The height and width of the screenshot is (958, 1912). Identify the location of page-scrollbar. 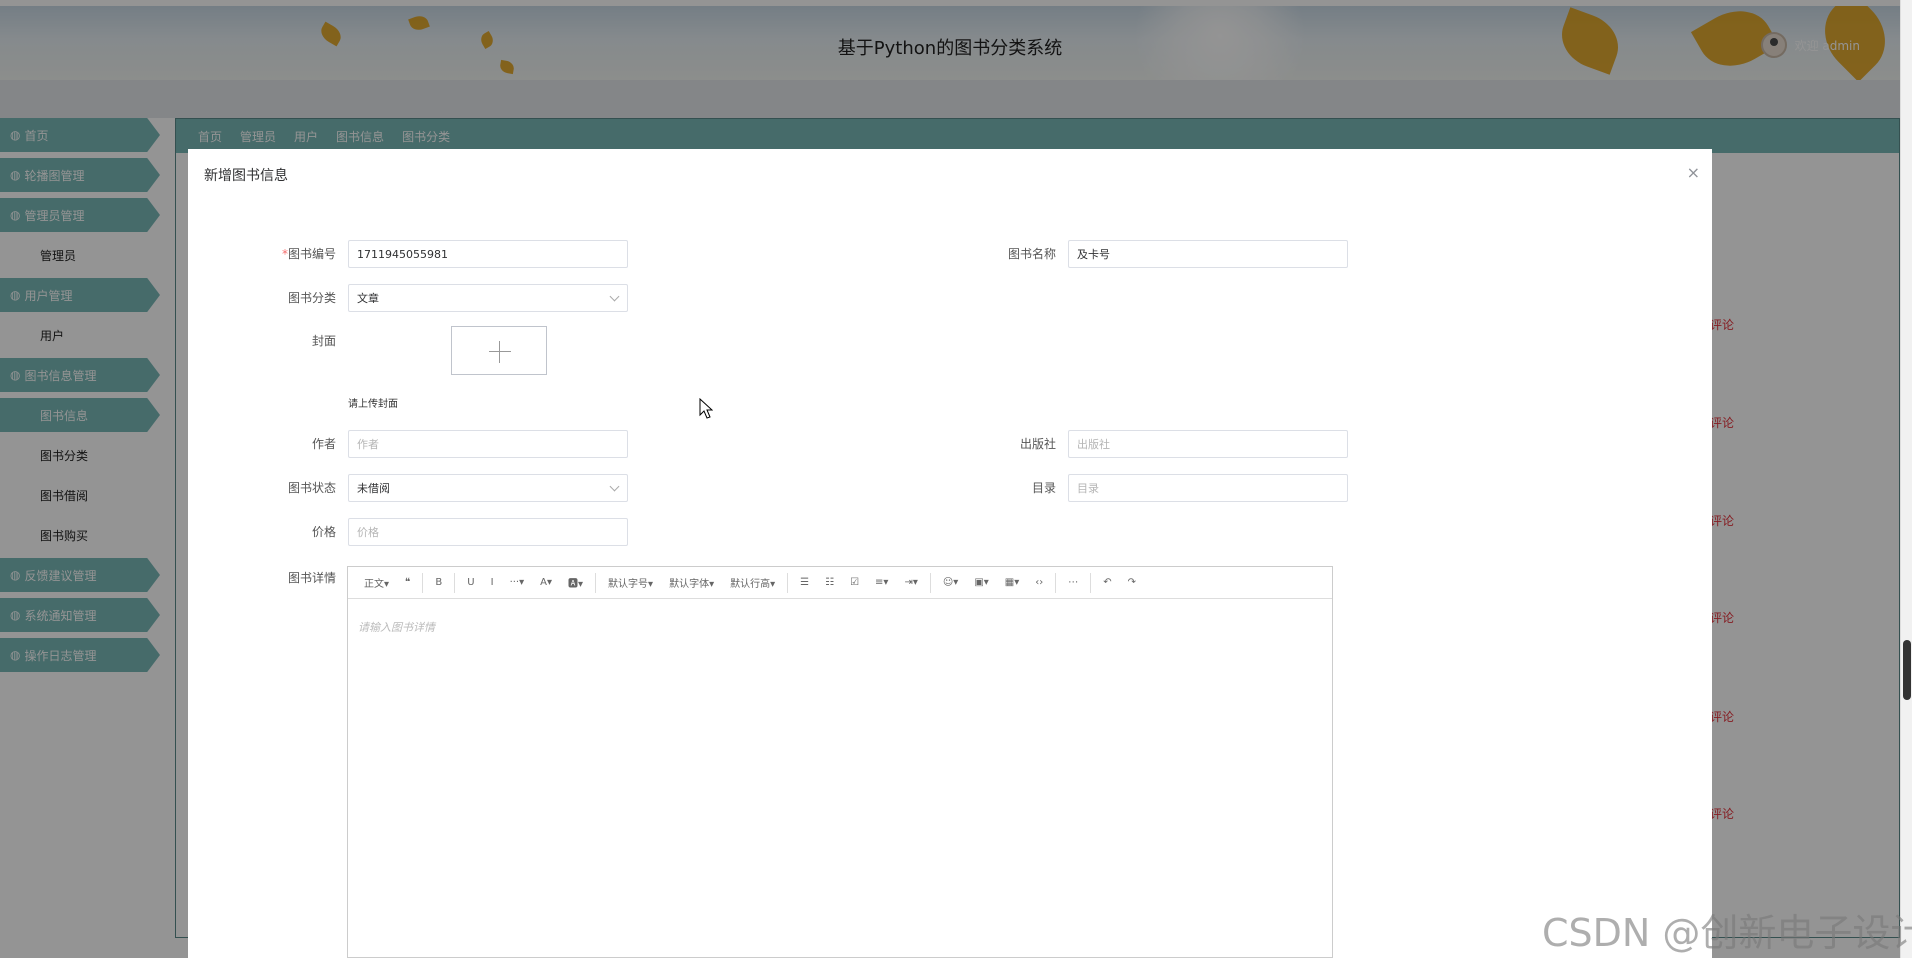
(1906, 479).